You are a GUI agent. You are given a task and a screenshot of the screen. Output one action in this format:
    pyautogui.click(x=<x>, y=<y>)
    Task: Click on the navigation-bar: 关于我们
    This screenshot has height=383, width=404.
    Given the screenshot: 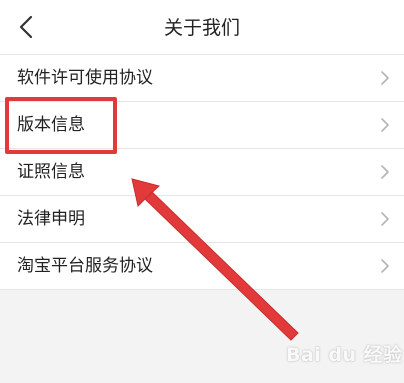 What is the action you would take?
    pyautogui.click(x=202, y=27)
    